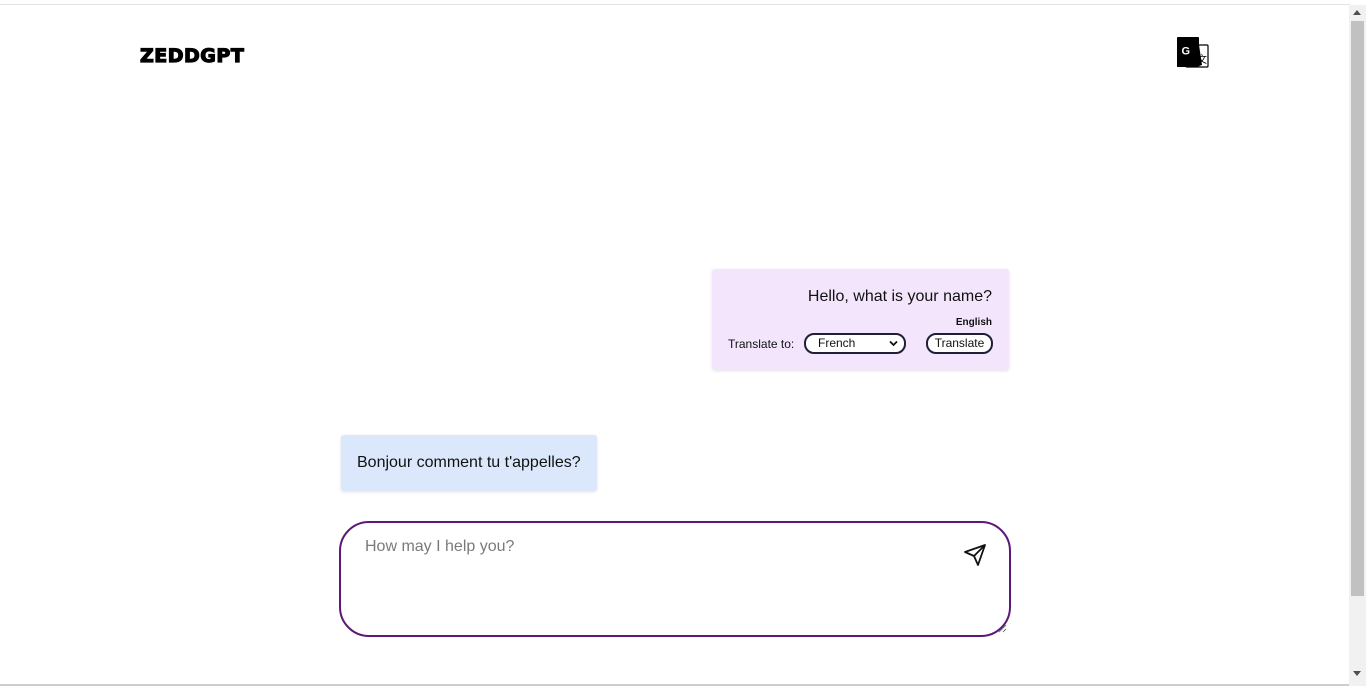 Image resolution: width=1366 pixels, height=686 pixels. What do you see at coordinates (1193, 53) in the screenshot?
I see `google-translate-icon: G 文` at bounding box center [1193, 53].